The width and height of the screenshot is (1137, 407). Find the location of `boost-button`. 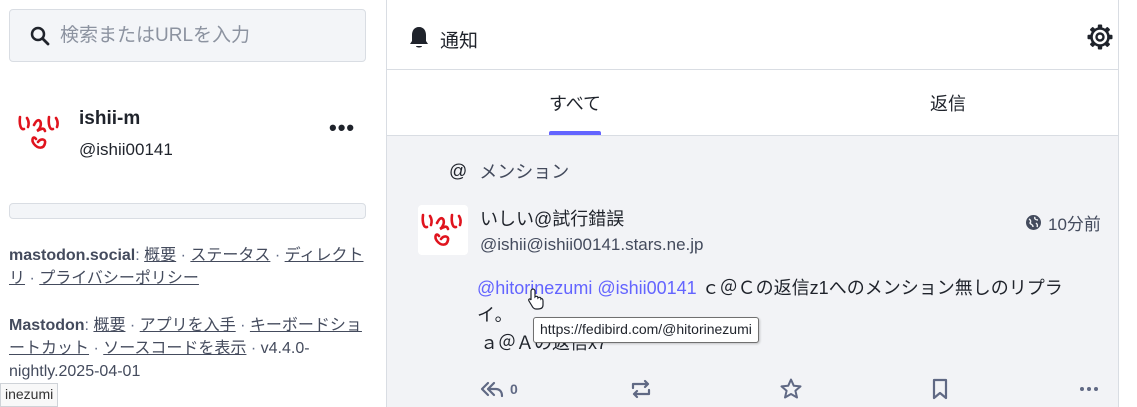

boost-button is located at coordinates (641, 389).